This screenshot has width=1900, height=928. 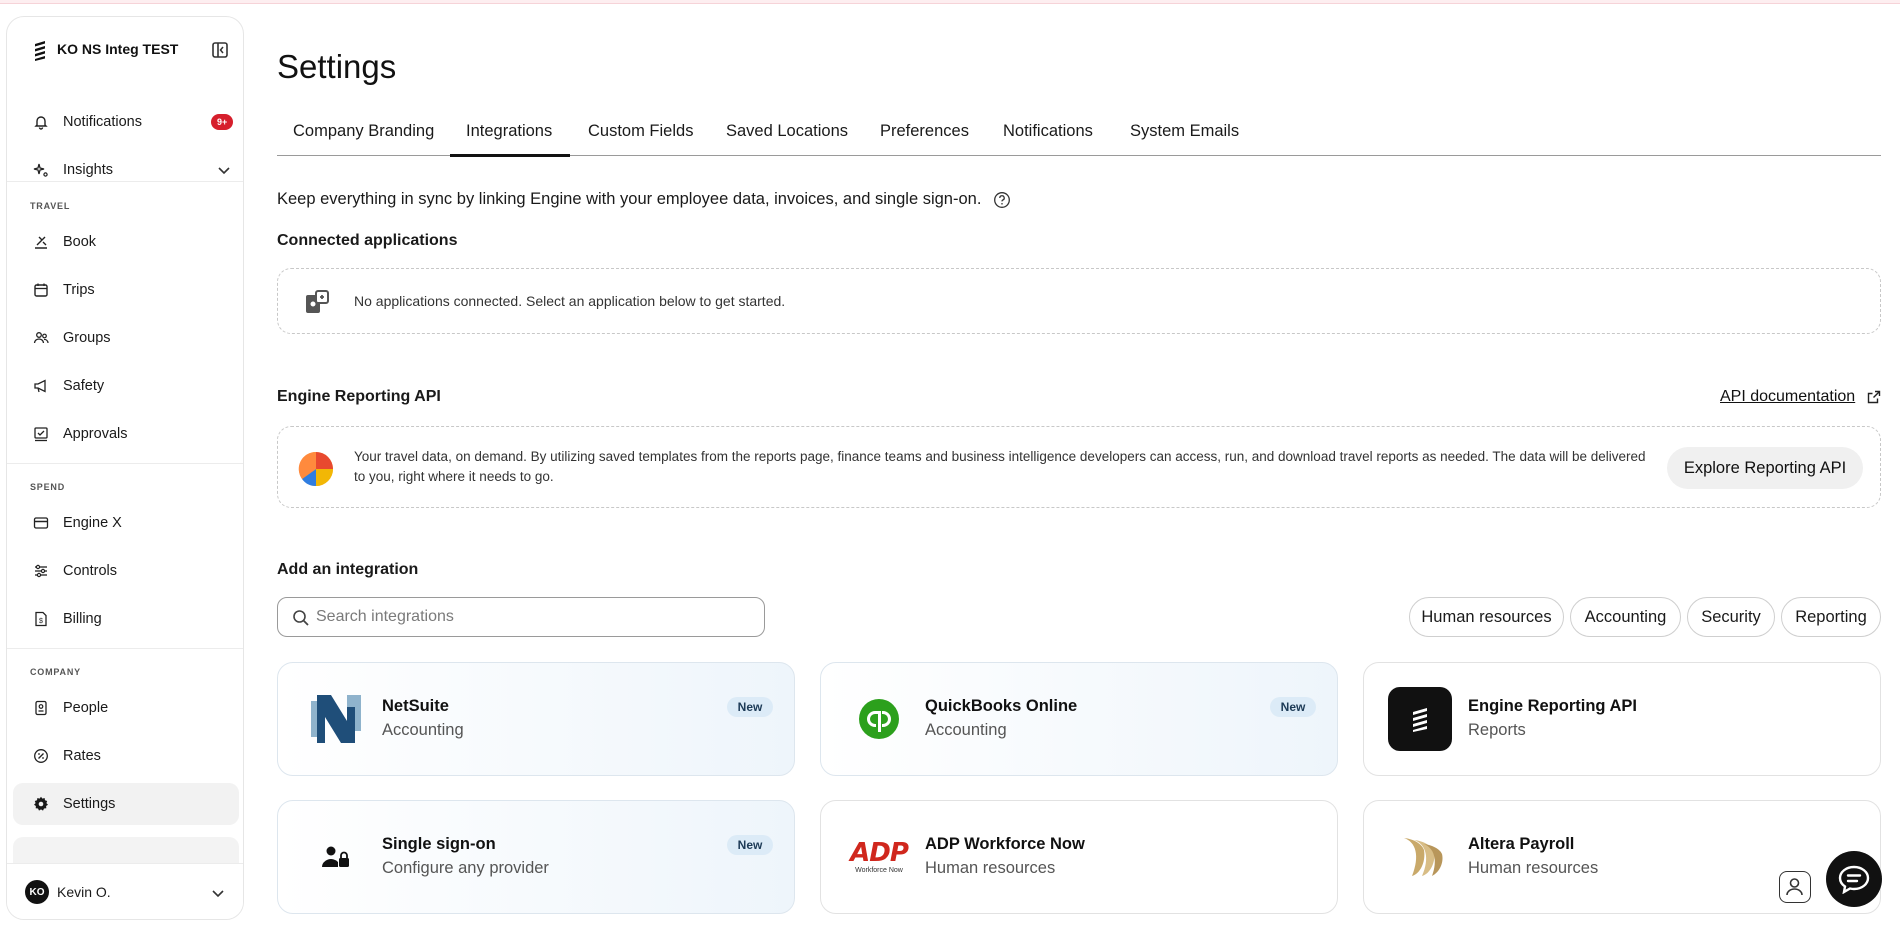 What do you see at coordinates (531, 617) in the screenshot?
I see `search-input` at bounding box center [531, 617].